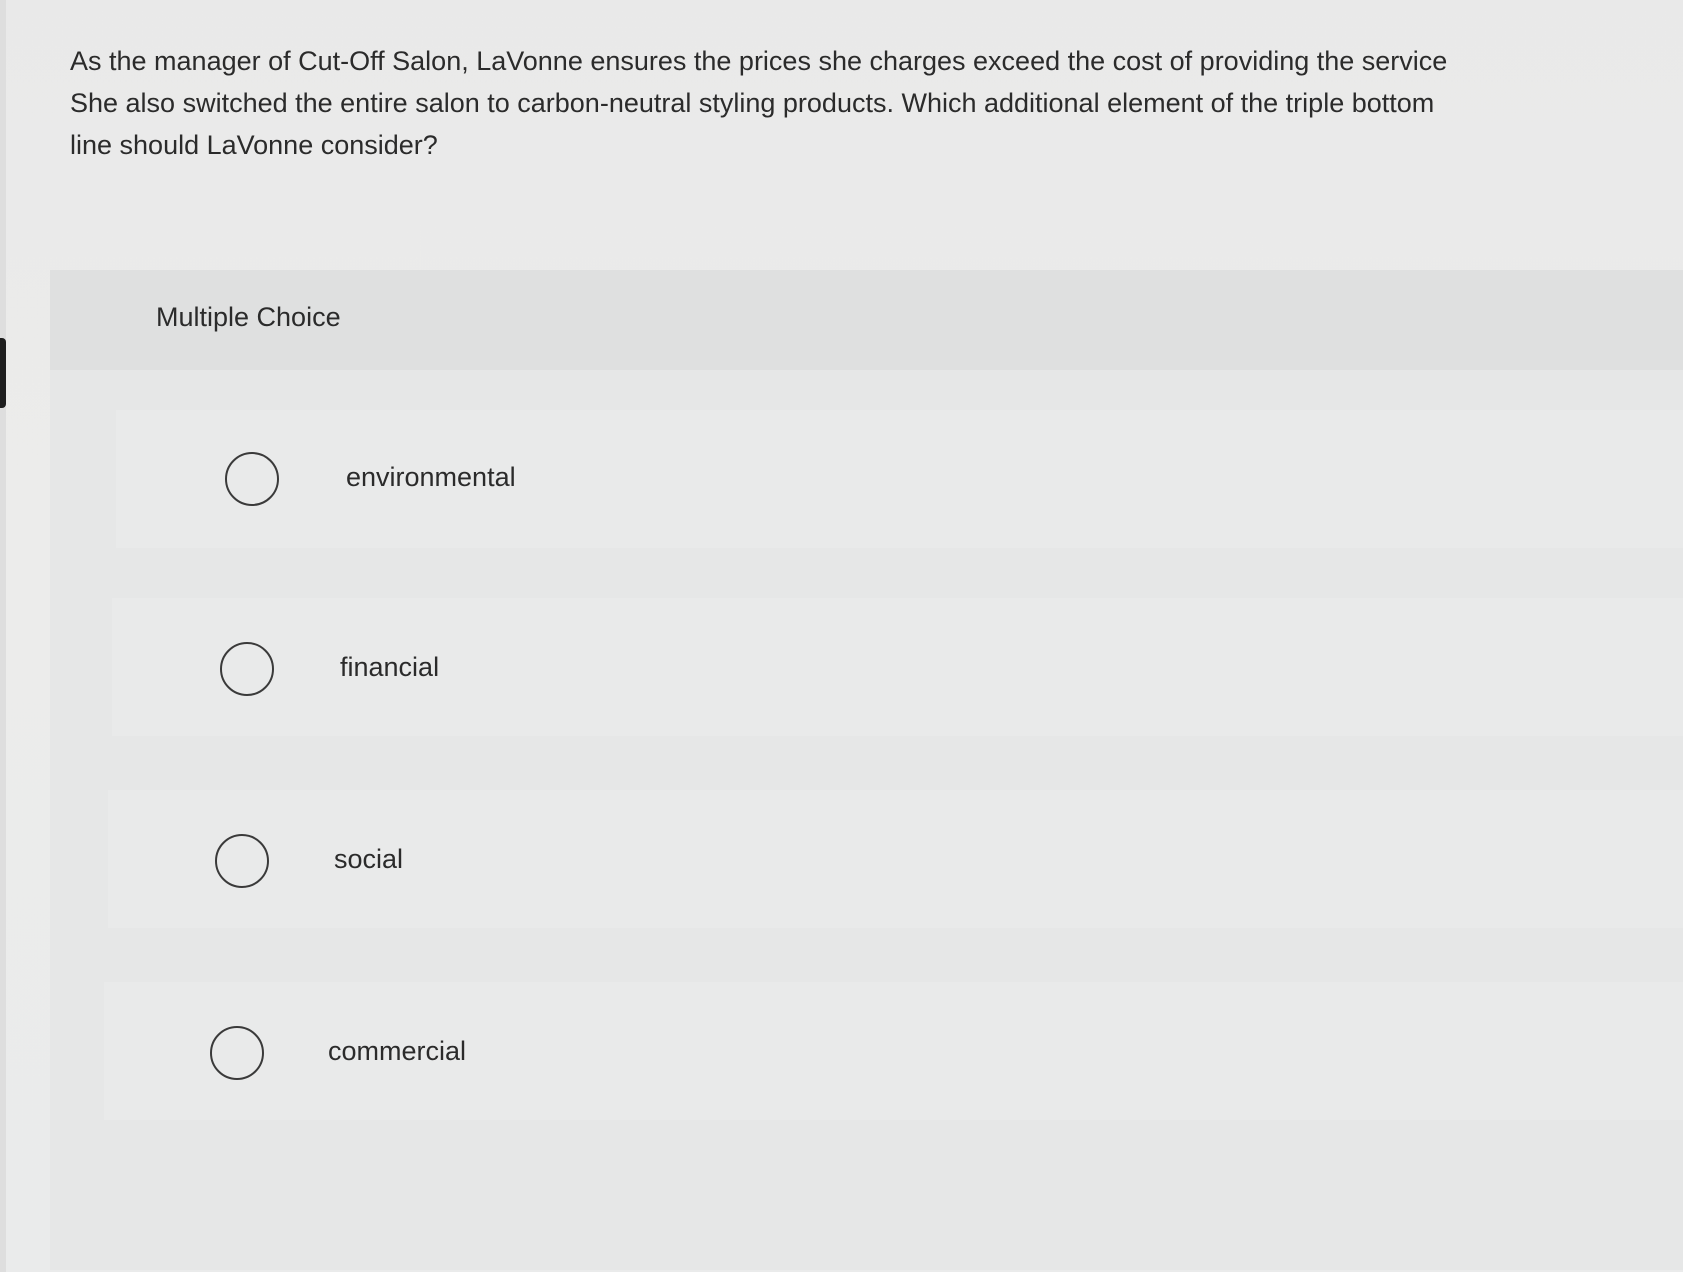  What do you see at coordinates (899, 479) in the screenshot?
I see `answer-option-environmental: environmental` at bounding box center [899, 479].